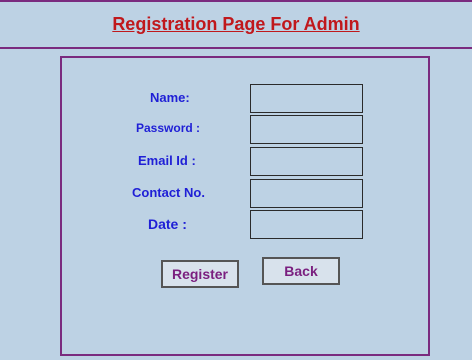  I want to click on contact-label: Contact No., so click(168, 192).